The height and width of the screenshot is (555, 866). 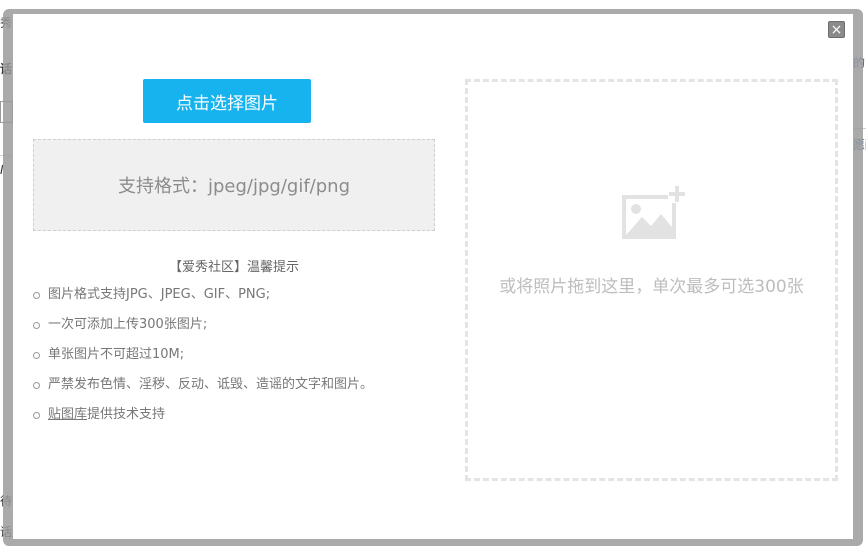 I want to click on tips-title: 【爱秀社区】温馨提示, so click(x=233, y=267).